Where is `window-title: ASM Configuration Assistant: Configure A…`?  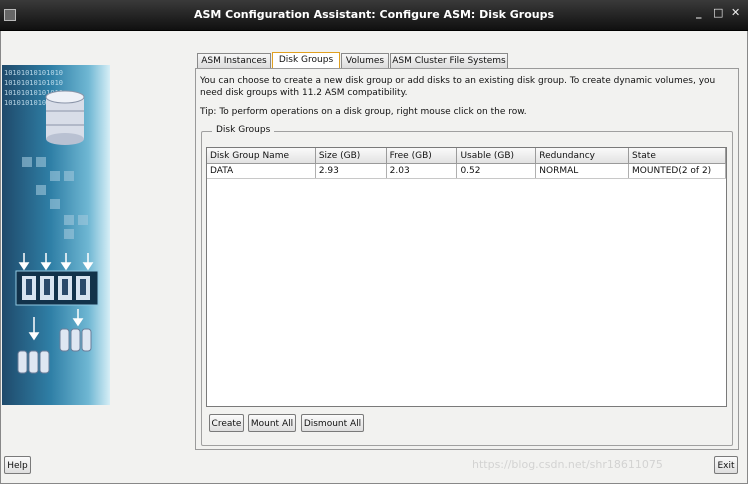 window-title: ASM Configuration Assistant: Configure A… is located at coordinates (374, 14).